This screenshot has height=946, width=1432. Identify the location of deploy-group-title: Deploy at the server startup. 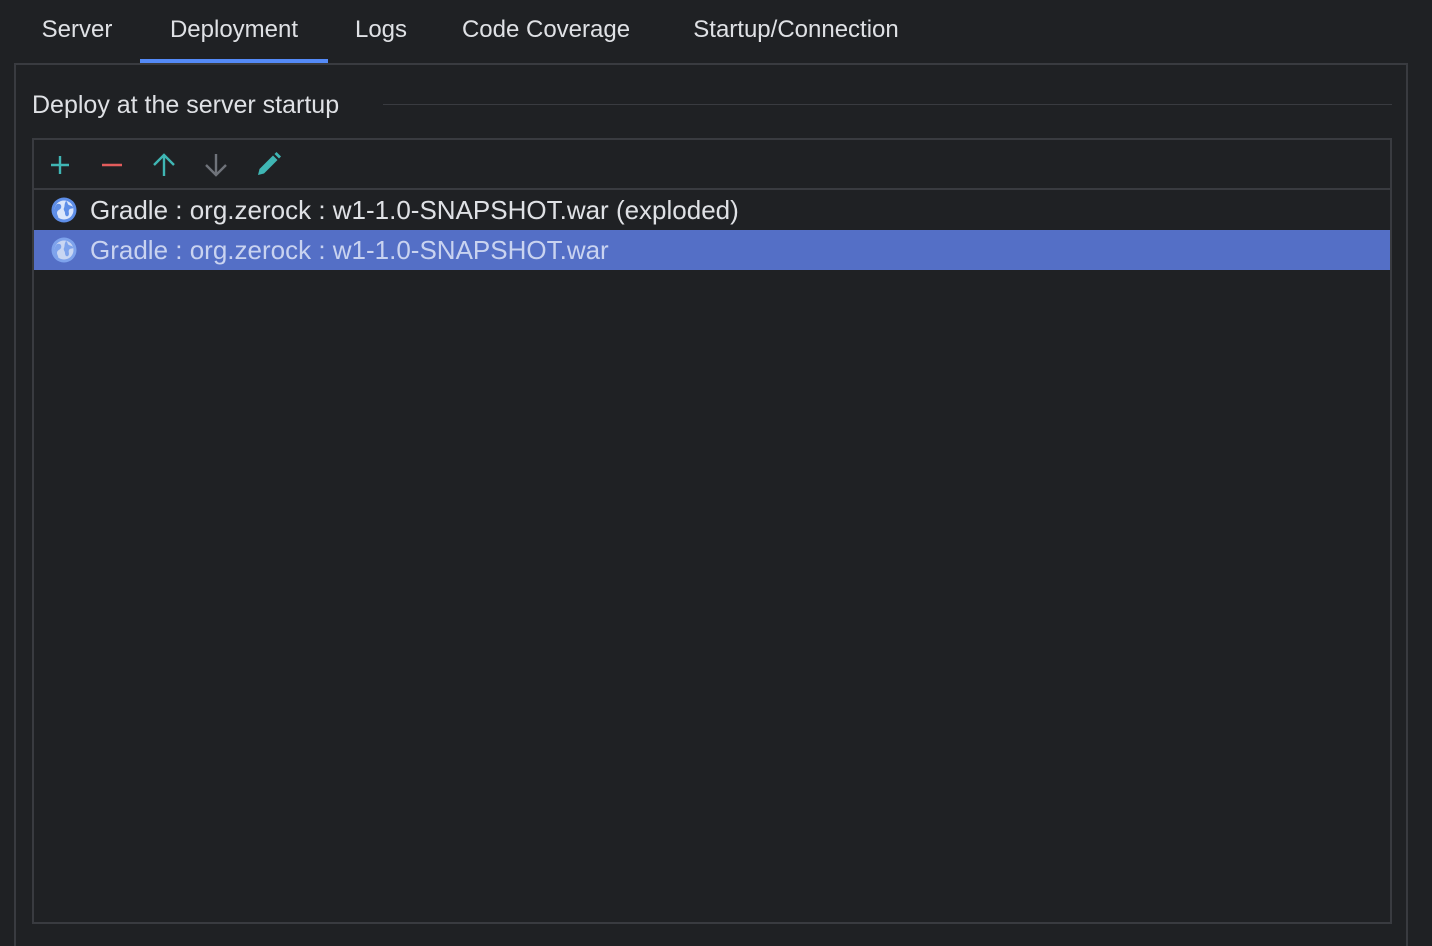
(186, 105).